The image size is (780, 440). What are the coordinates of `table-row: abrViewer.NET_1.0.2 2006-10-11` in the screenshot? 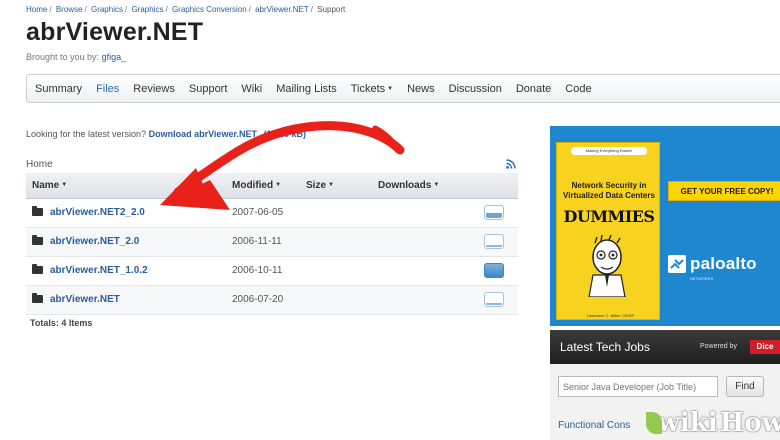 It's located at (272, 271).